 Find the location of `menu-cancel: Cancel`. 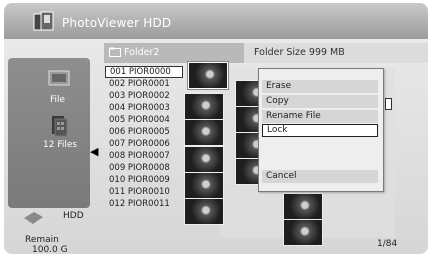

menu-cancel: Cancel is located at coordinates (320, 176).